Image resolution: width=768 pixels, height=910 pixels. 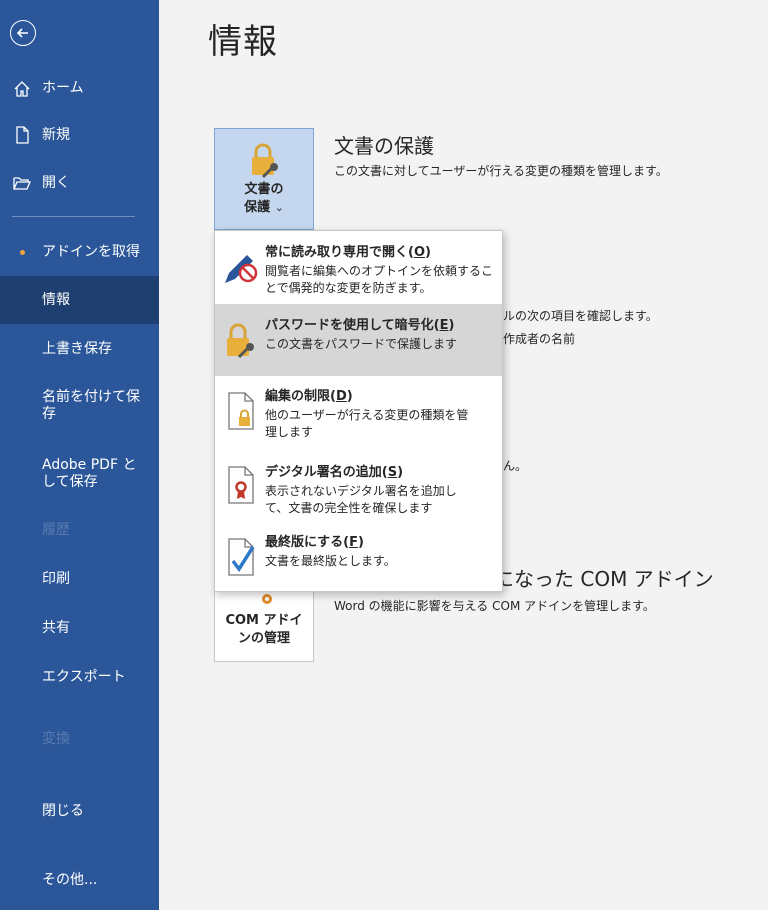 What do you see at coordinates (56, 530) in the screenshot?
I see `nav-history-label: 履歴` at bounding box center [56, 530].